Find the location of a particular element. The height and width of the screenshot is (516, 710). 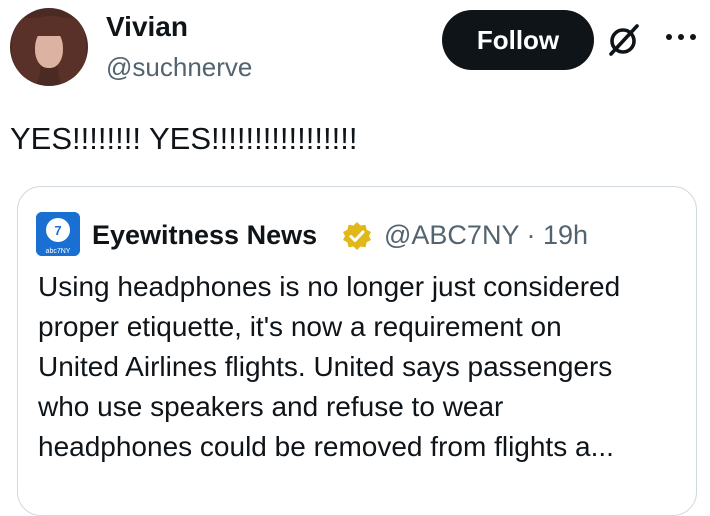

abc7-logo-icon: 7 abc7NY is located at coordinates (58, 234).